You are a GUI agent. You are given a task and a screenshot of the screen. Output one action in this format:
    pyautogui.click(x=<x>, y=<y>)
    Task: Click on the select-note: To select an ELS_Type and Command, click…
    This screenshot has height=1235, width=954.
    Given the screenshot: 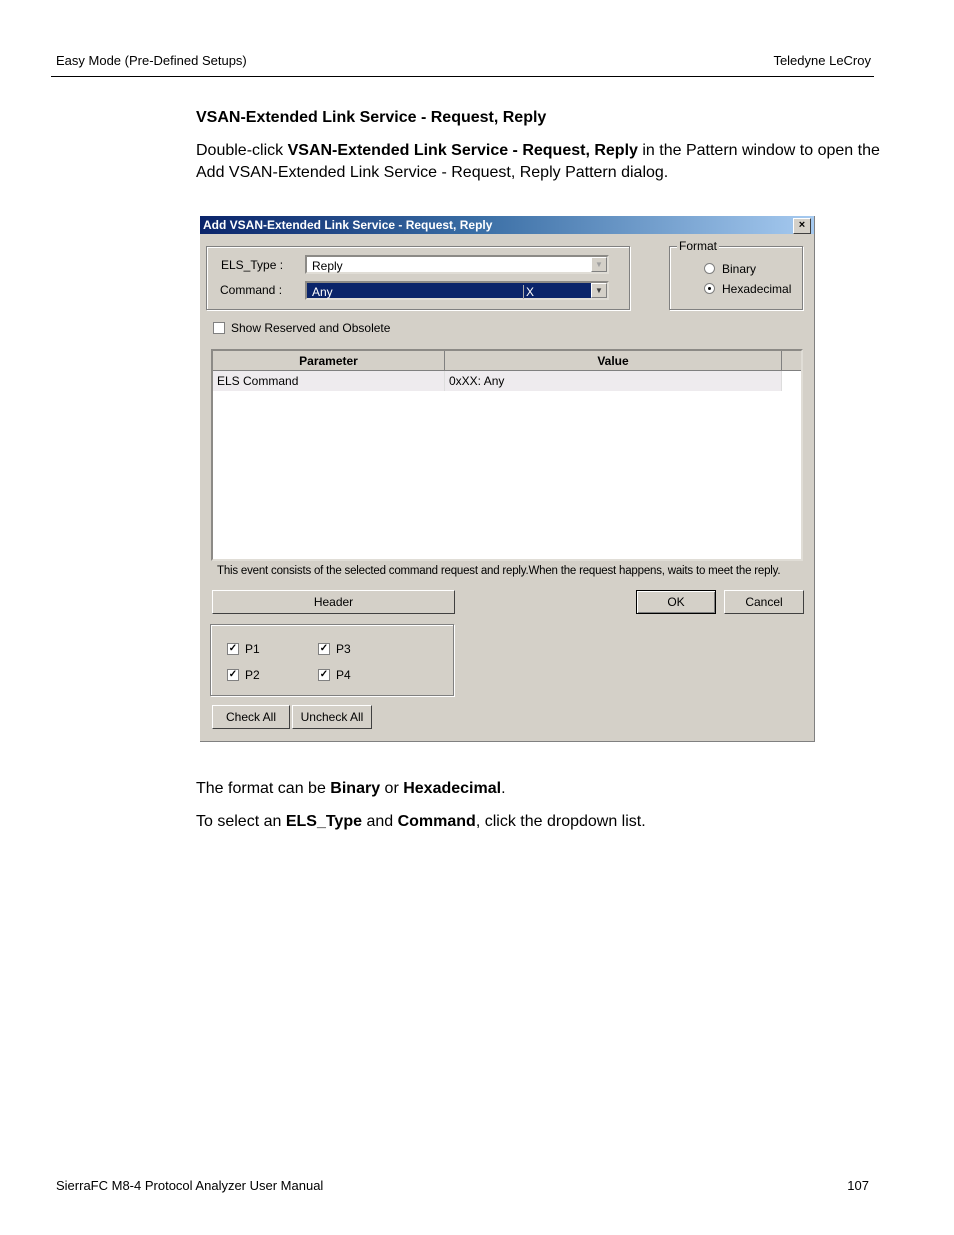 What is the action you would take?
    pyautogui.click(x=541, y=822)
    